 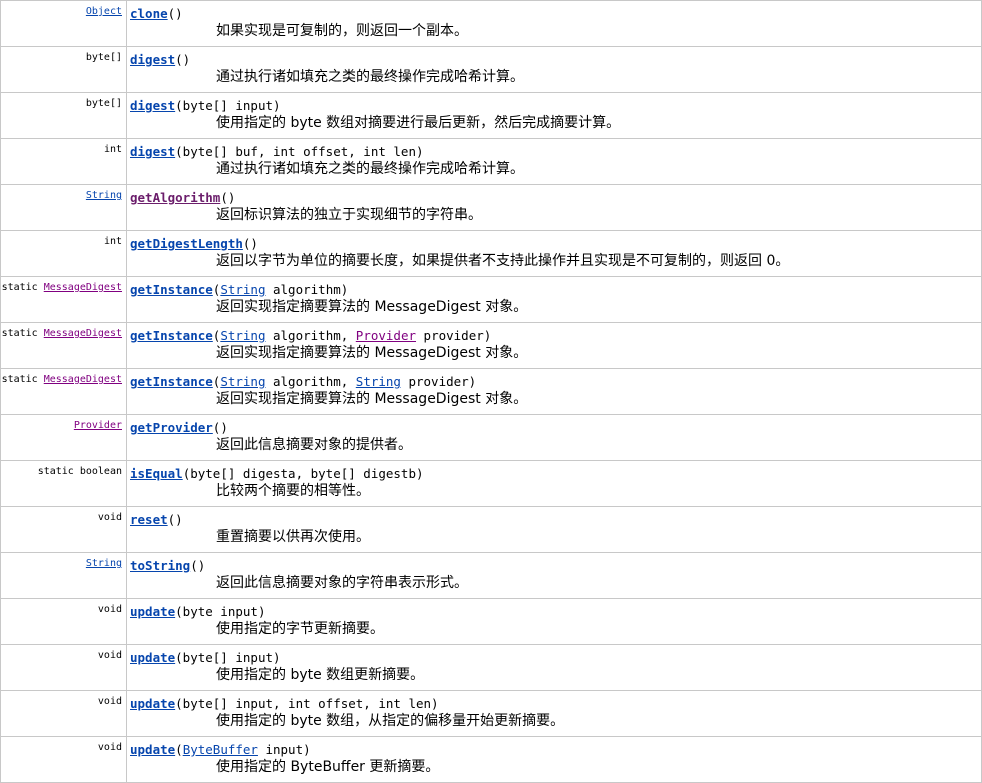 What do you see at coordinates (386, 335) in the screenshot?
I see `param-type-link: Provider` at bounding box center [386, 335].